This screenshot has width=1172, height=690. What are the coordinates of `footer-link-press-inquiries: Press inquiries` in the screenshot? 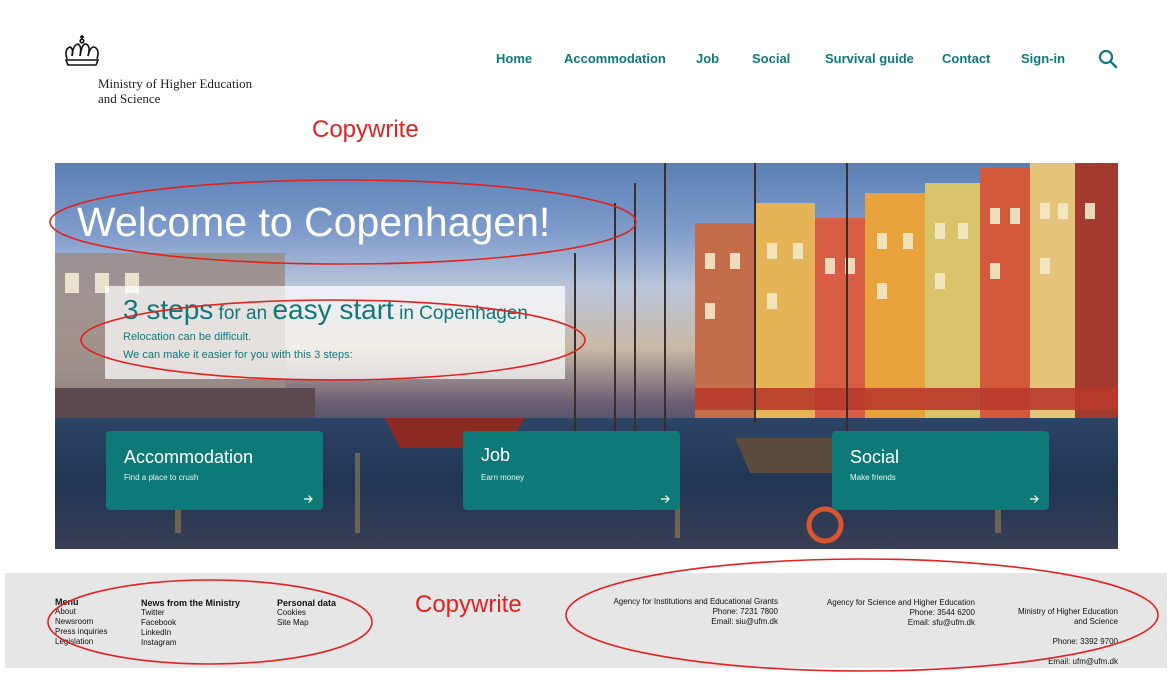 It's located at (81, 632).